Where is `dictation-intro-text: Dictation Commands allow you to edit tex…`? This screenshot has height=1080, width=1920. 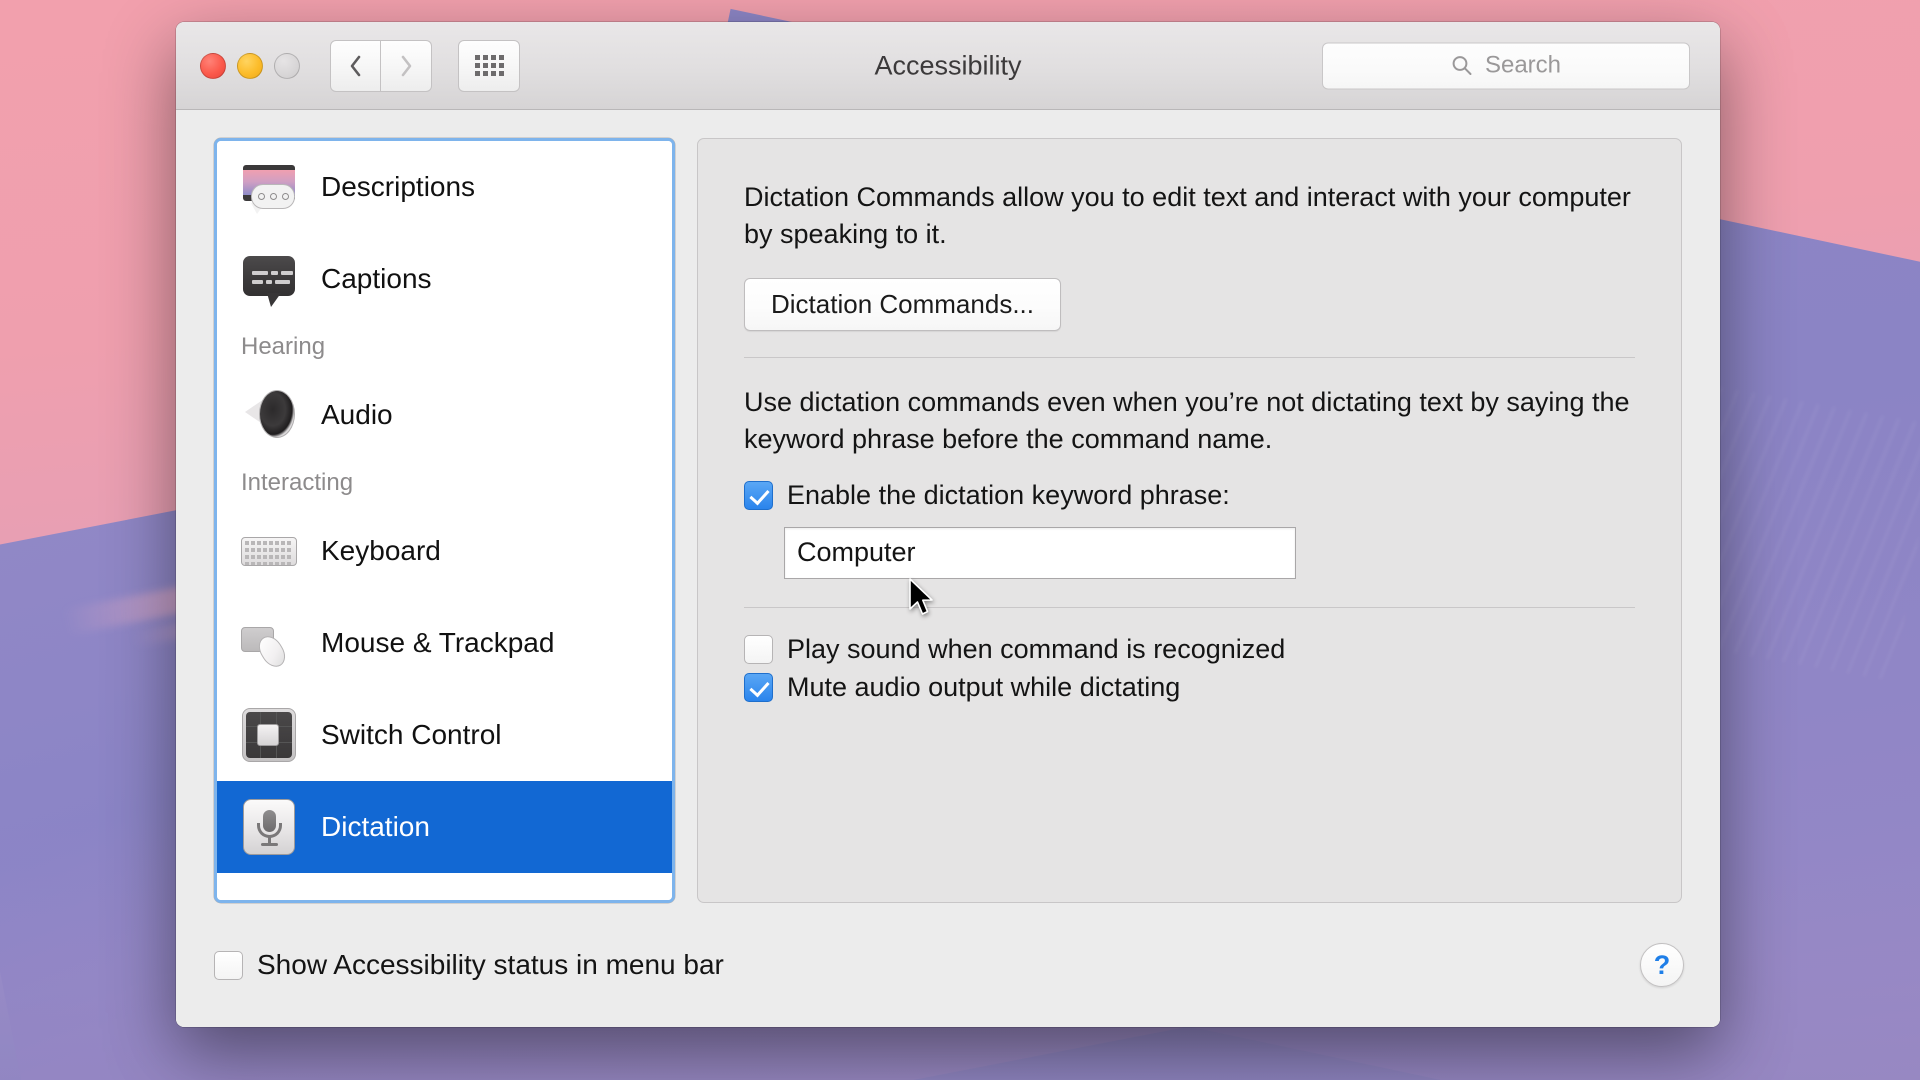 dictation-intro-text: Dictation Commands allow you to edit tex… is located at coordinates (1187, 215).